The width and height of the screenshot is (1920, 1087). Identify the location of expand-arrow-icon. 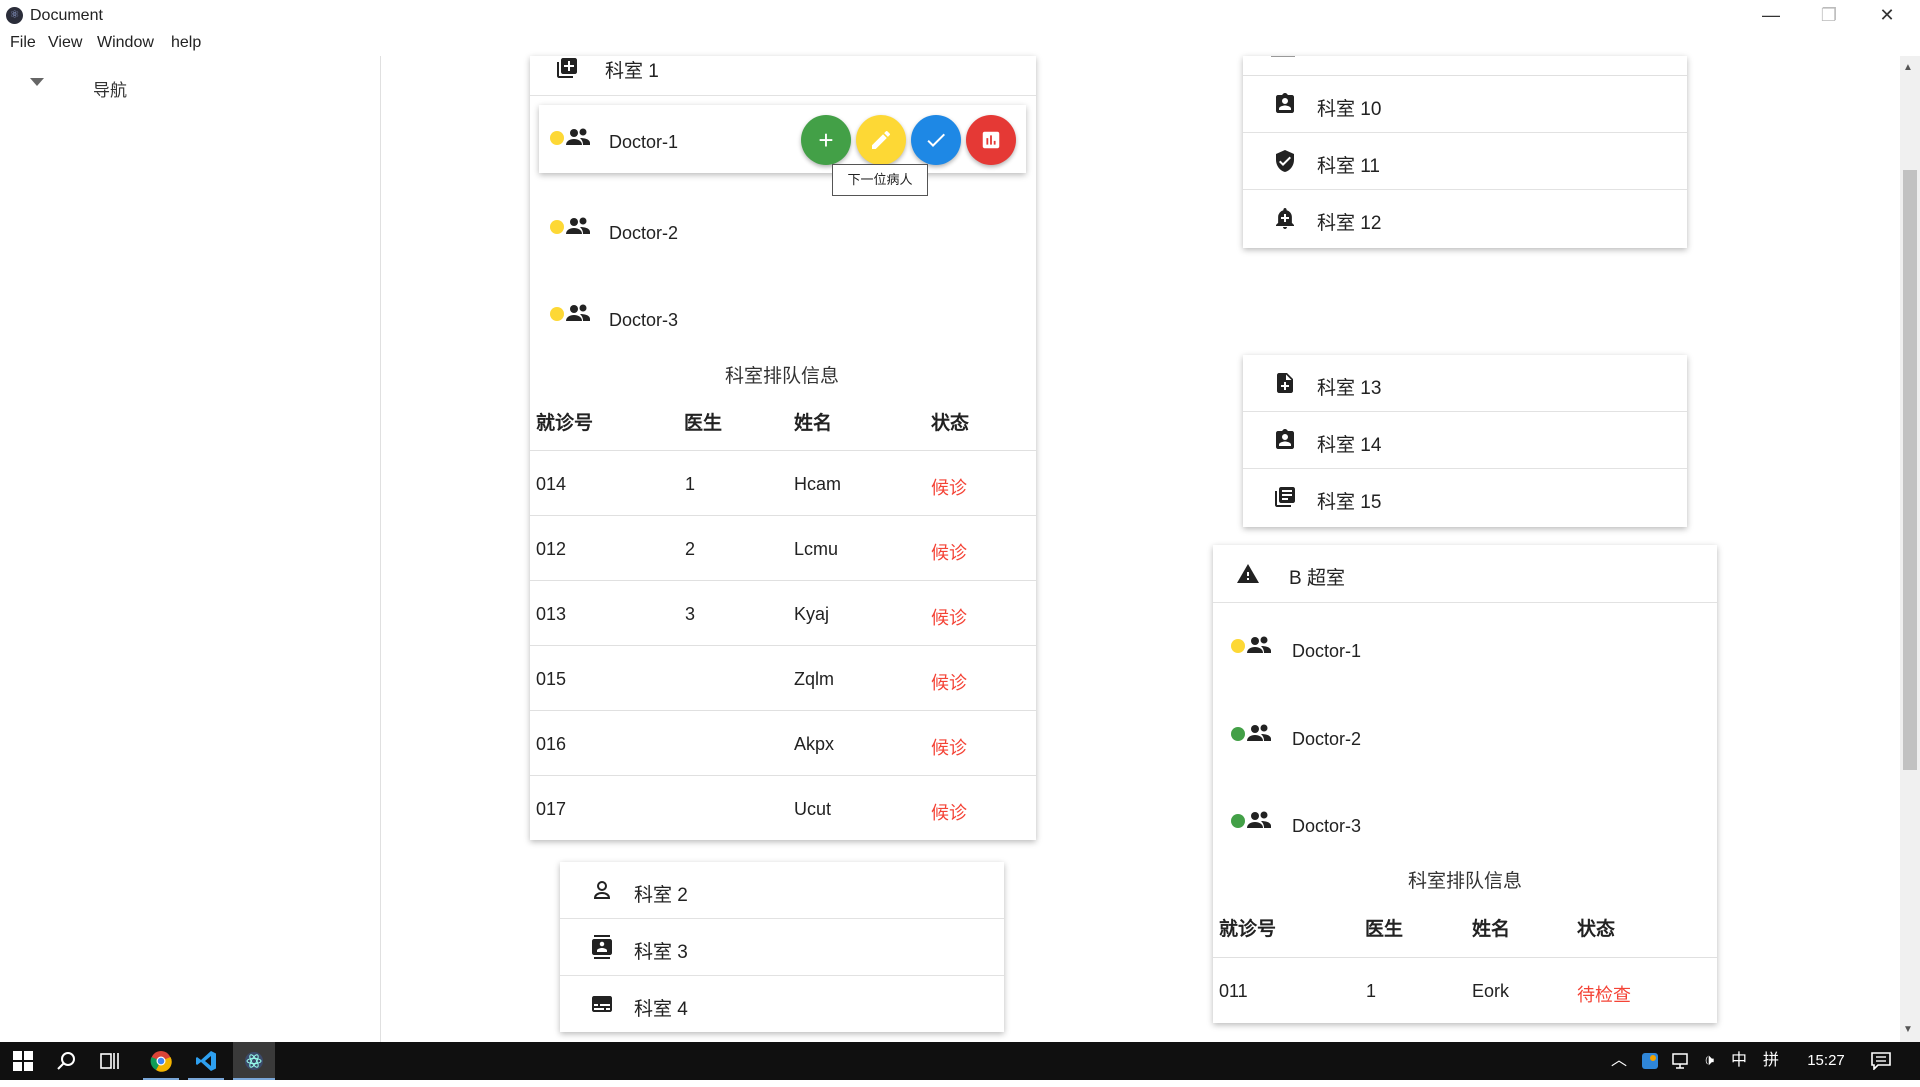
(37, 82).